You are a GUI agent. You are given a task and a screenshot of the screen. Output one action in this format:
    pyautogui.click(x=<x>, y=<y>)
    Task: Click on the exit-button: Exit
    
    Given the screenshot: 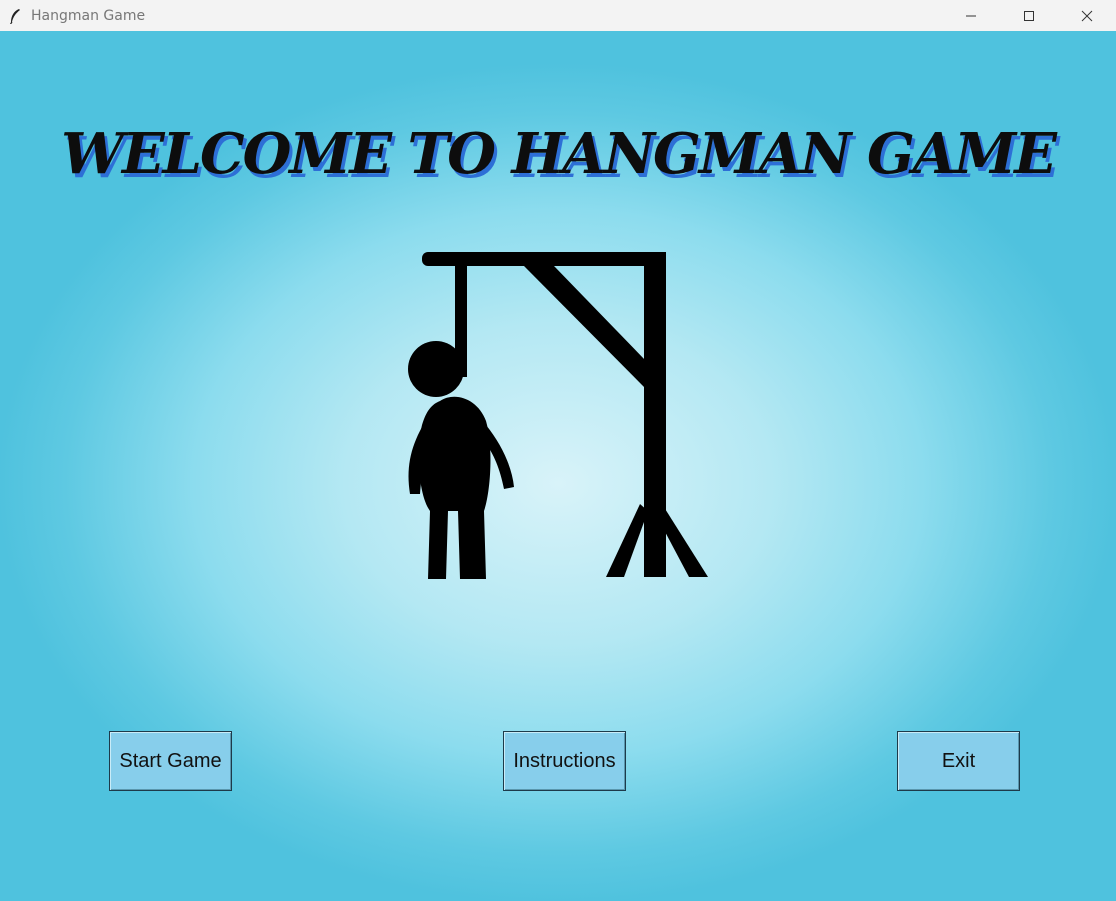 What is the action you would take?
    pyautogui.click(x=958, y=761)
    